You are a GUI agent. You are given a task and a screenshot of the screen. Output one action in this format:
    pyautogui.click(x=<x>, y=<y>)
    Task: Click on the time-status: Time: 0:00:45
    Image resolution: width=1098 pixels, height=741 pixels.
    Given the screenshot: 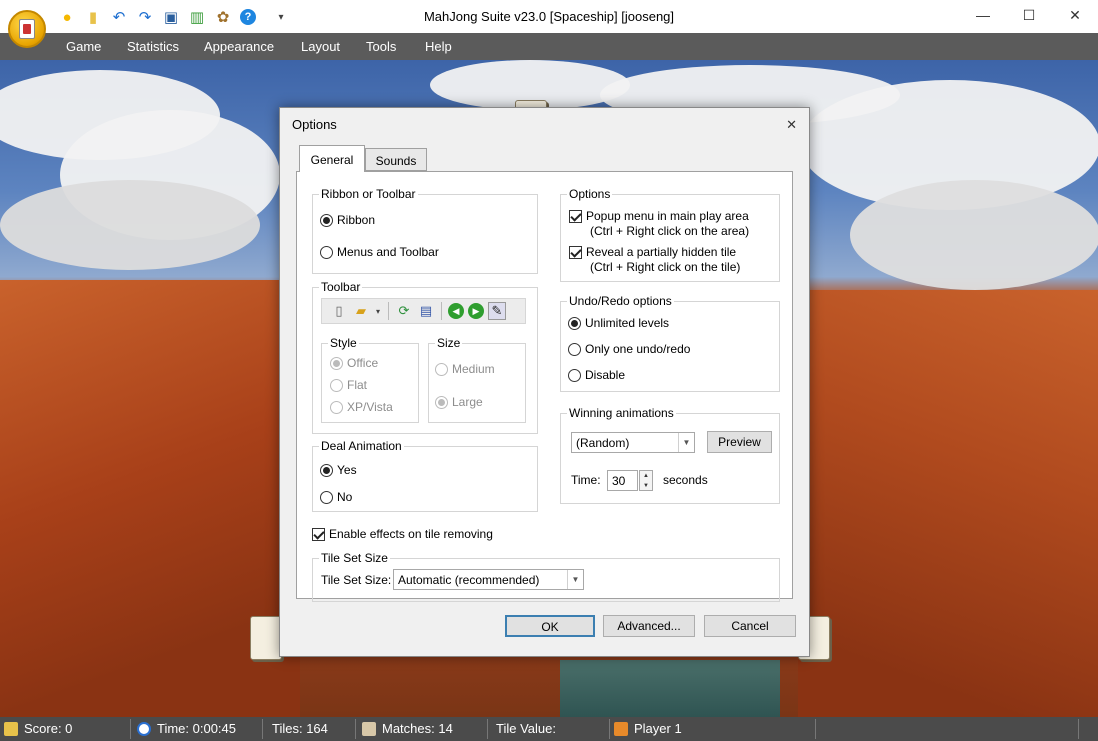 What is the action you would take?
    pyautogui.click(x=186, y=728)
    